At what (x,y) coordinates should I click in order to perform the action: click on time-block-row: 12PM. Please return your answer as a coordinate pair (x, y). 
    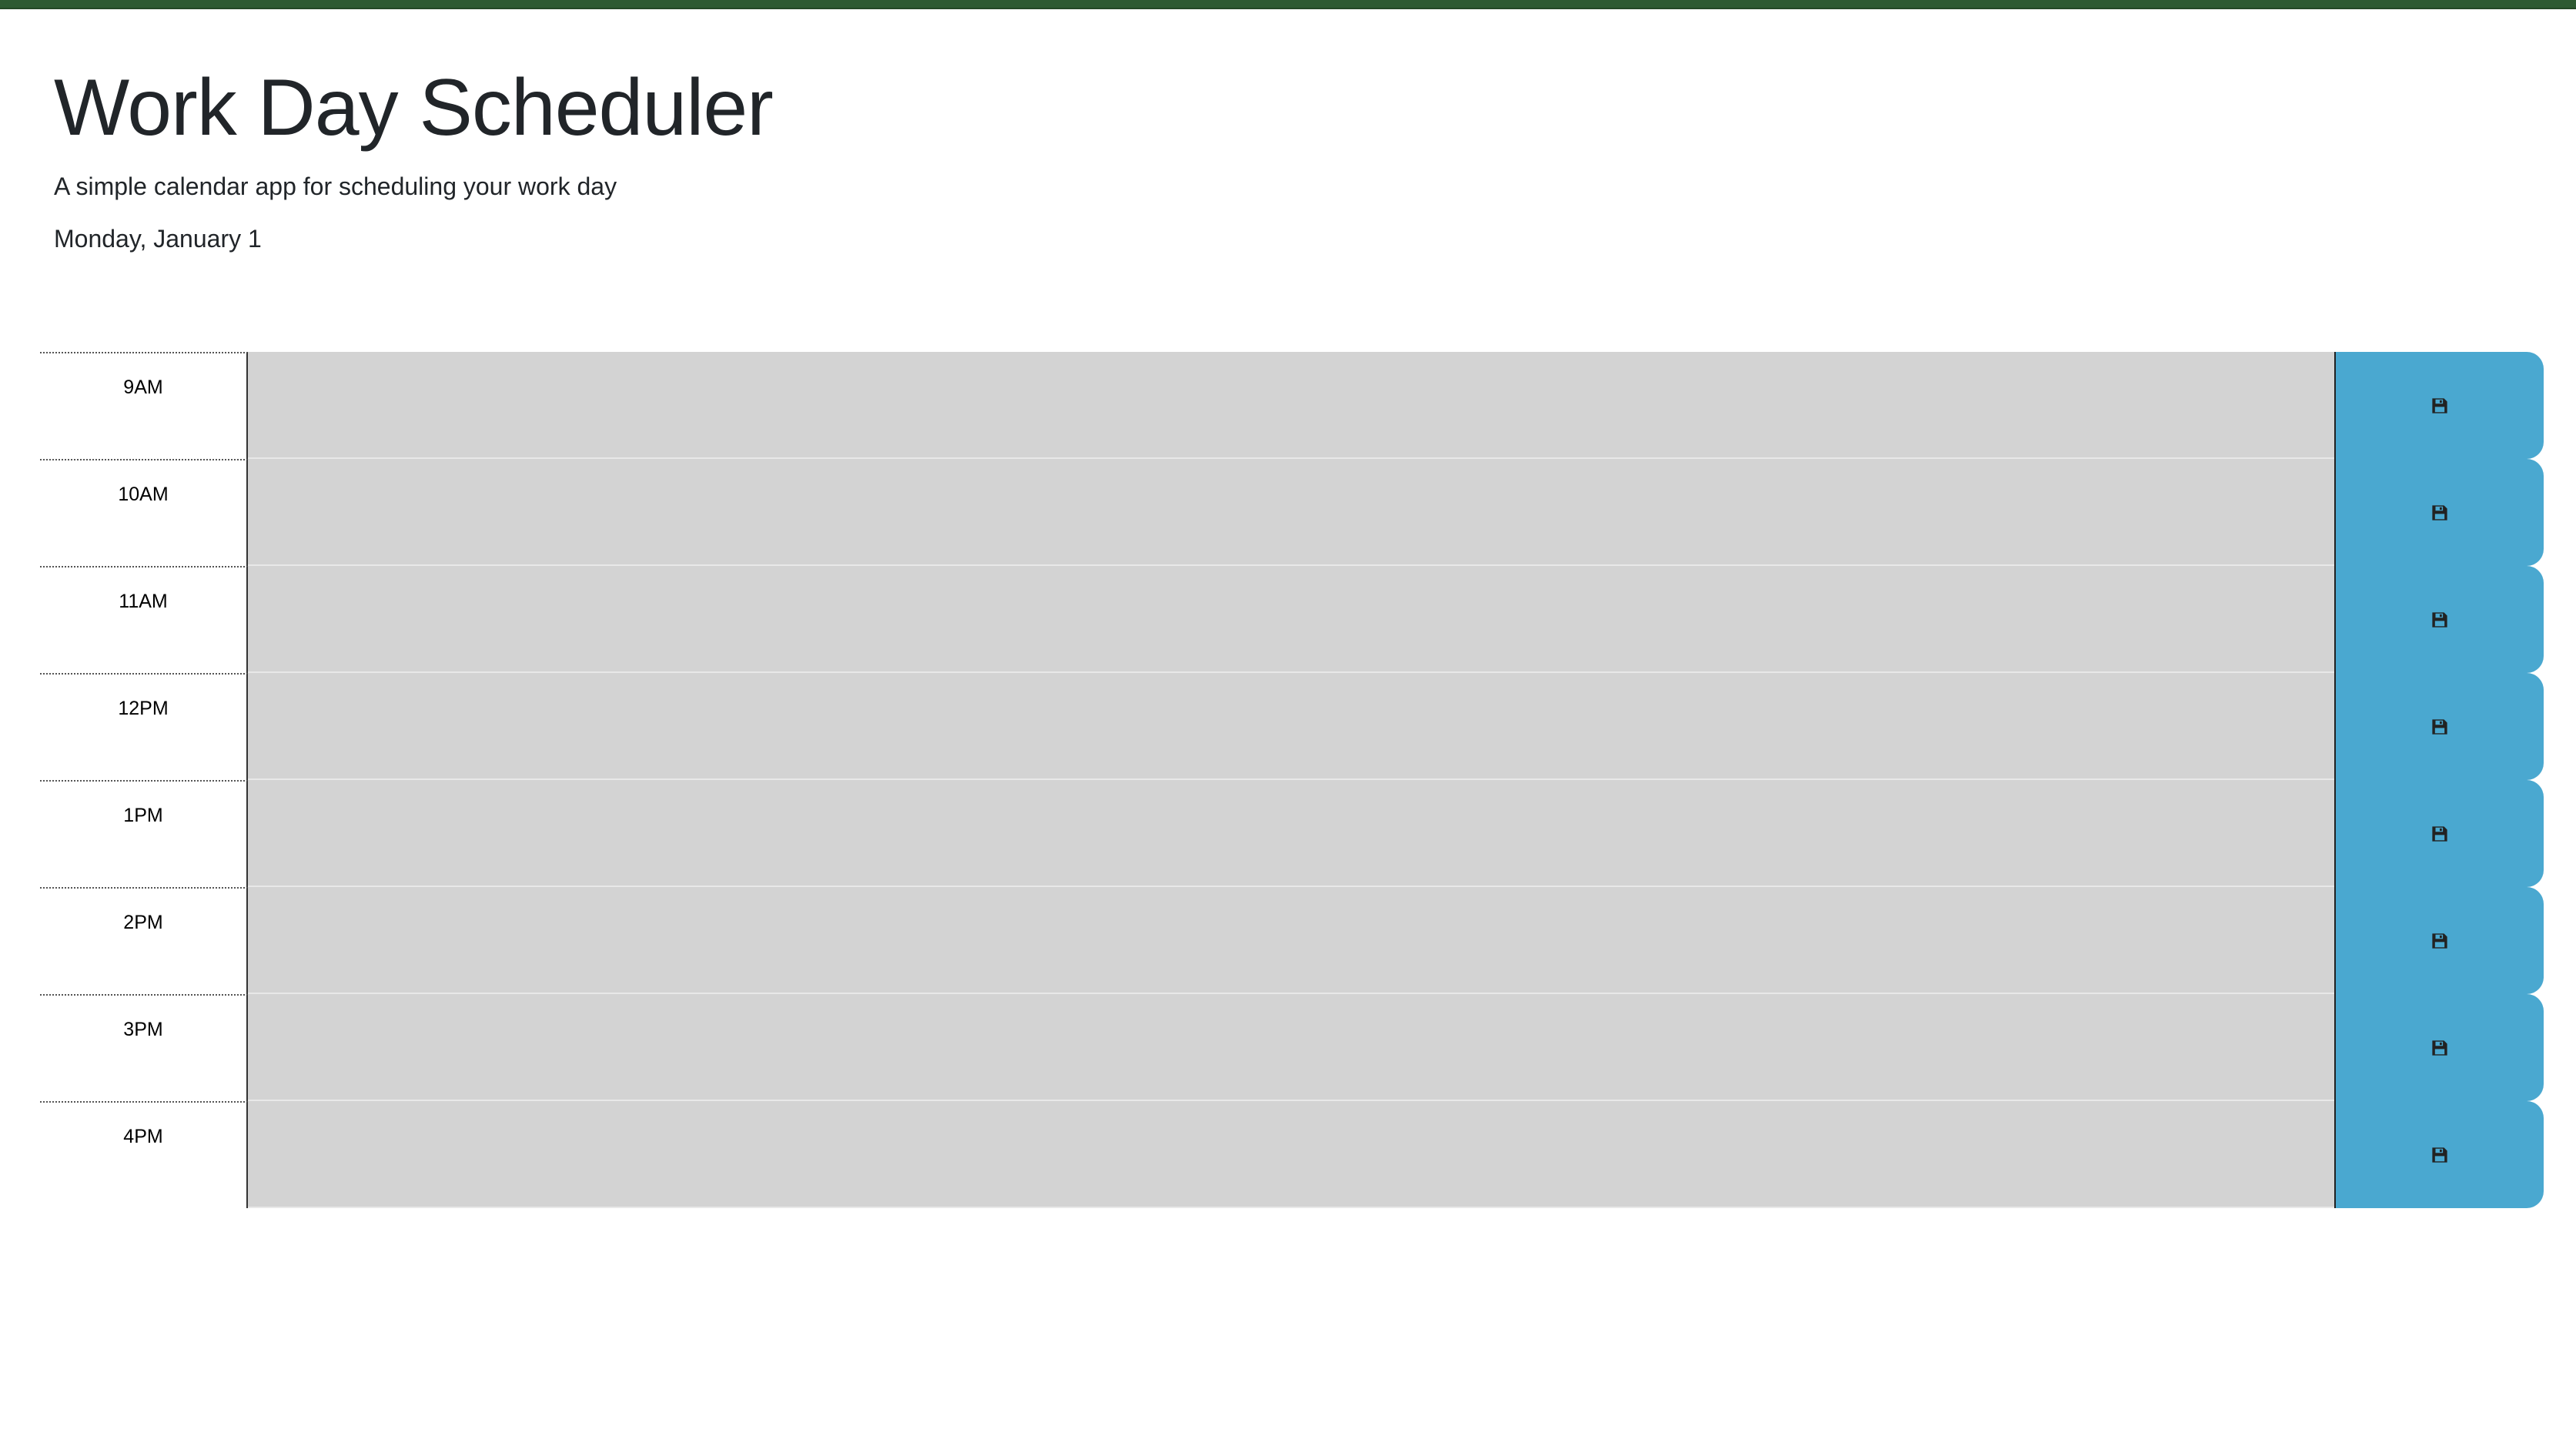
    Looking at the image, I should click on (1292, 726).